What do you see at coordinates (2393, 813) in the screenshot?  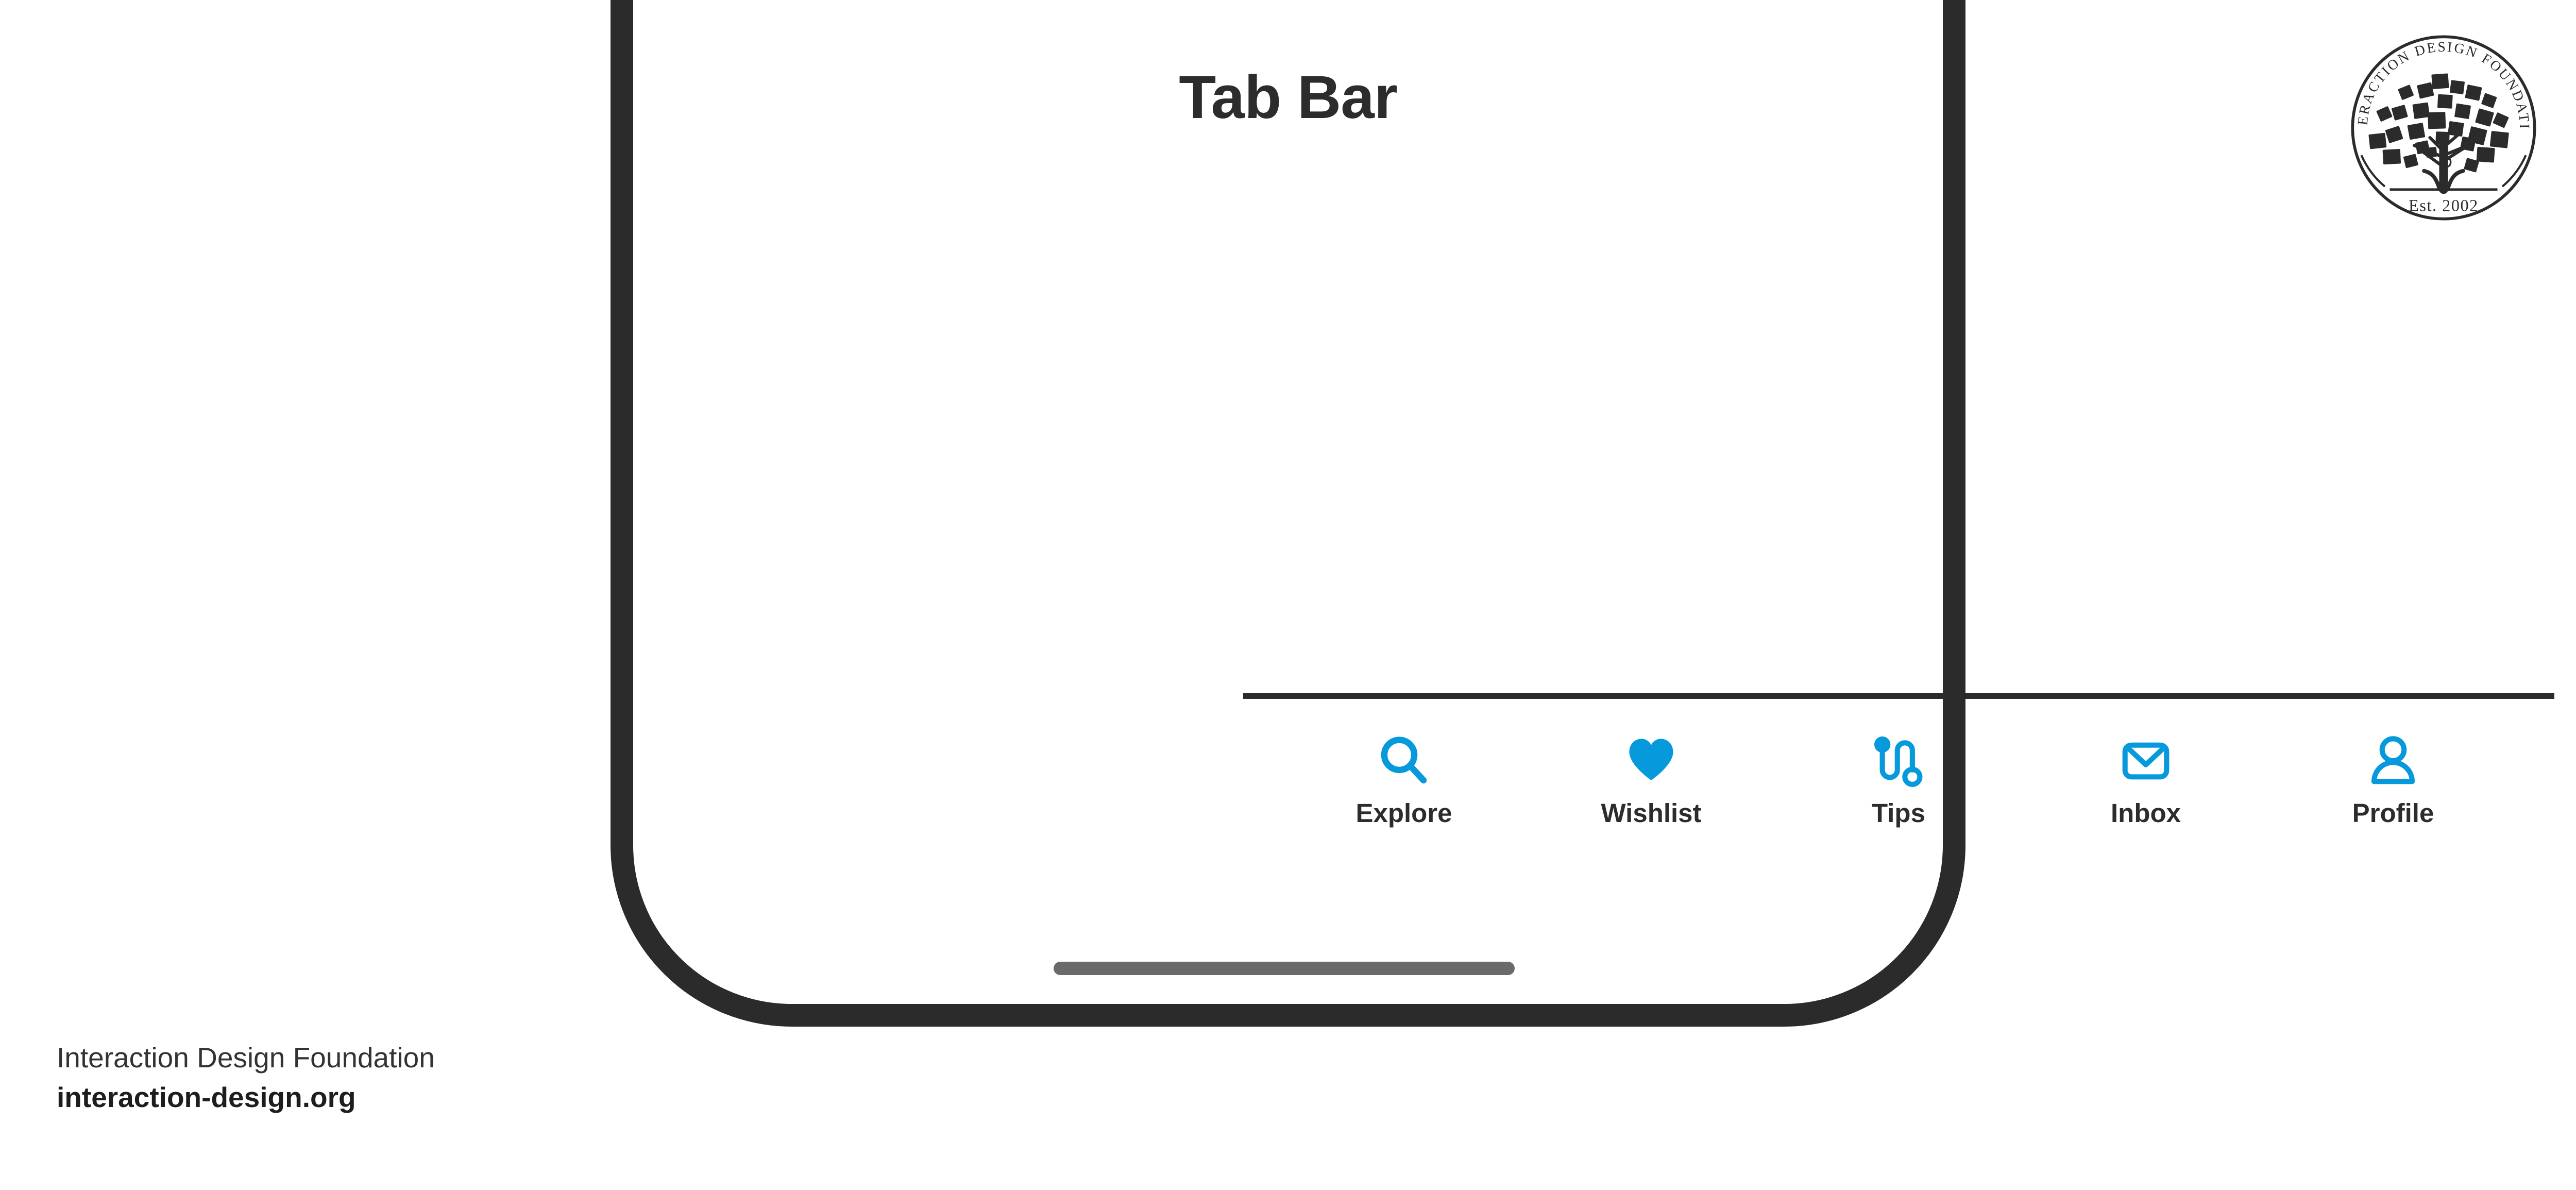 I see `tab-label-profile: Profile` at bounding box center [2393, 813].